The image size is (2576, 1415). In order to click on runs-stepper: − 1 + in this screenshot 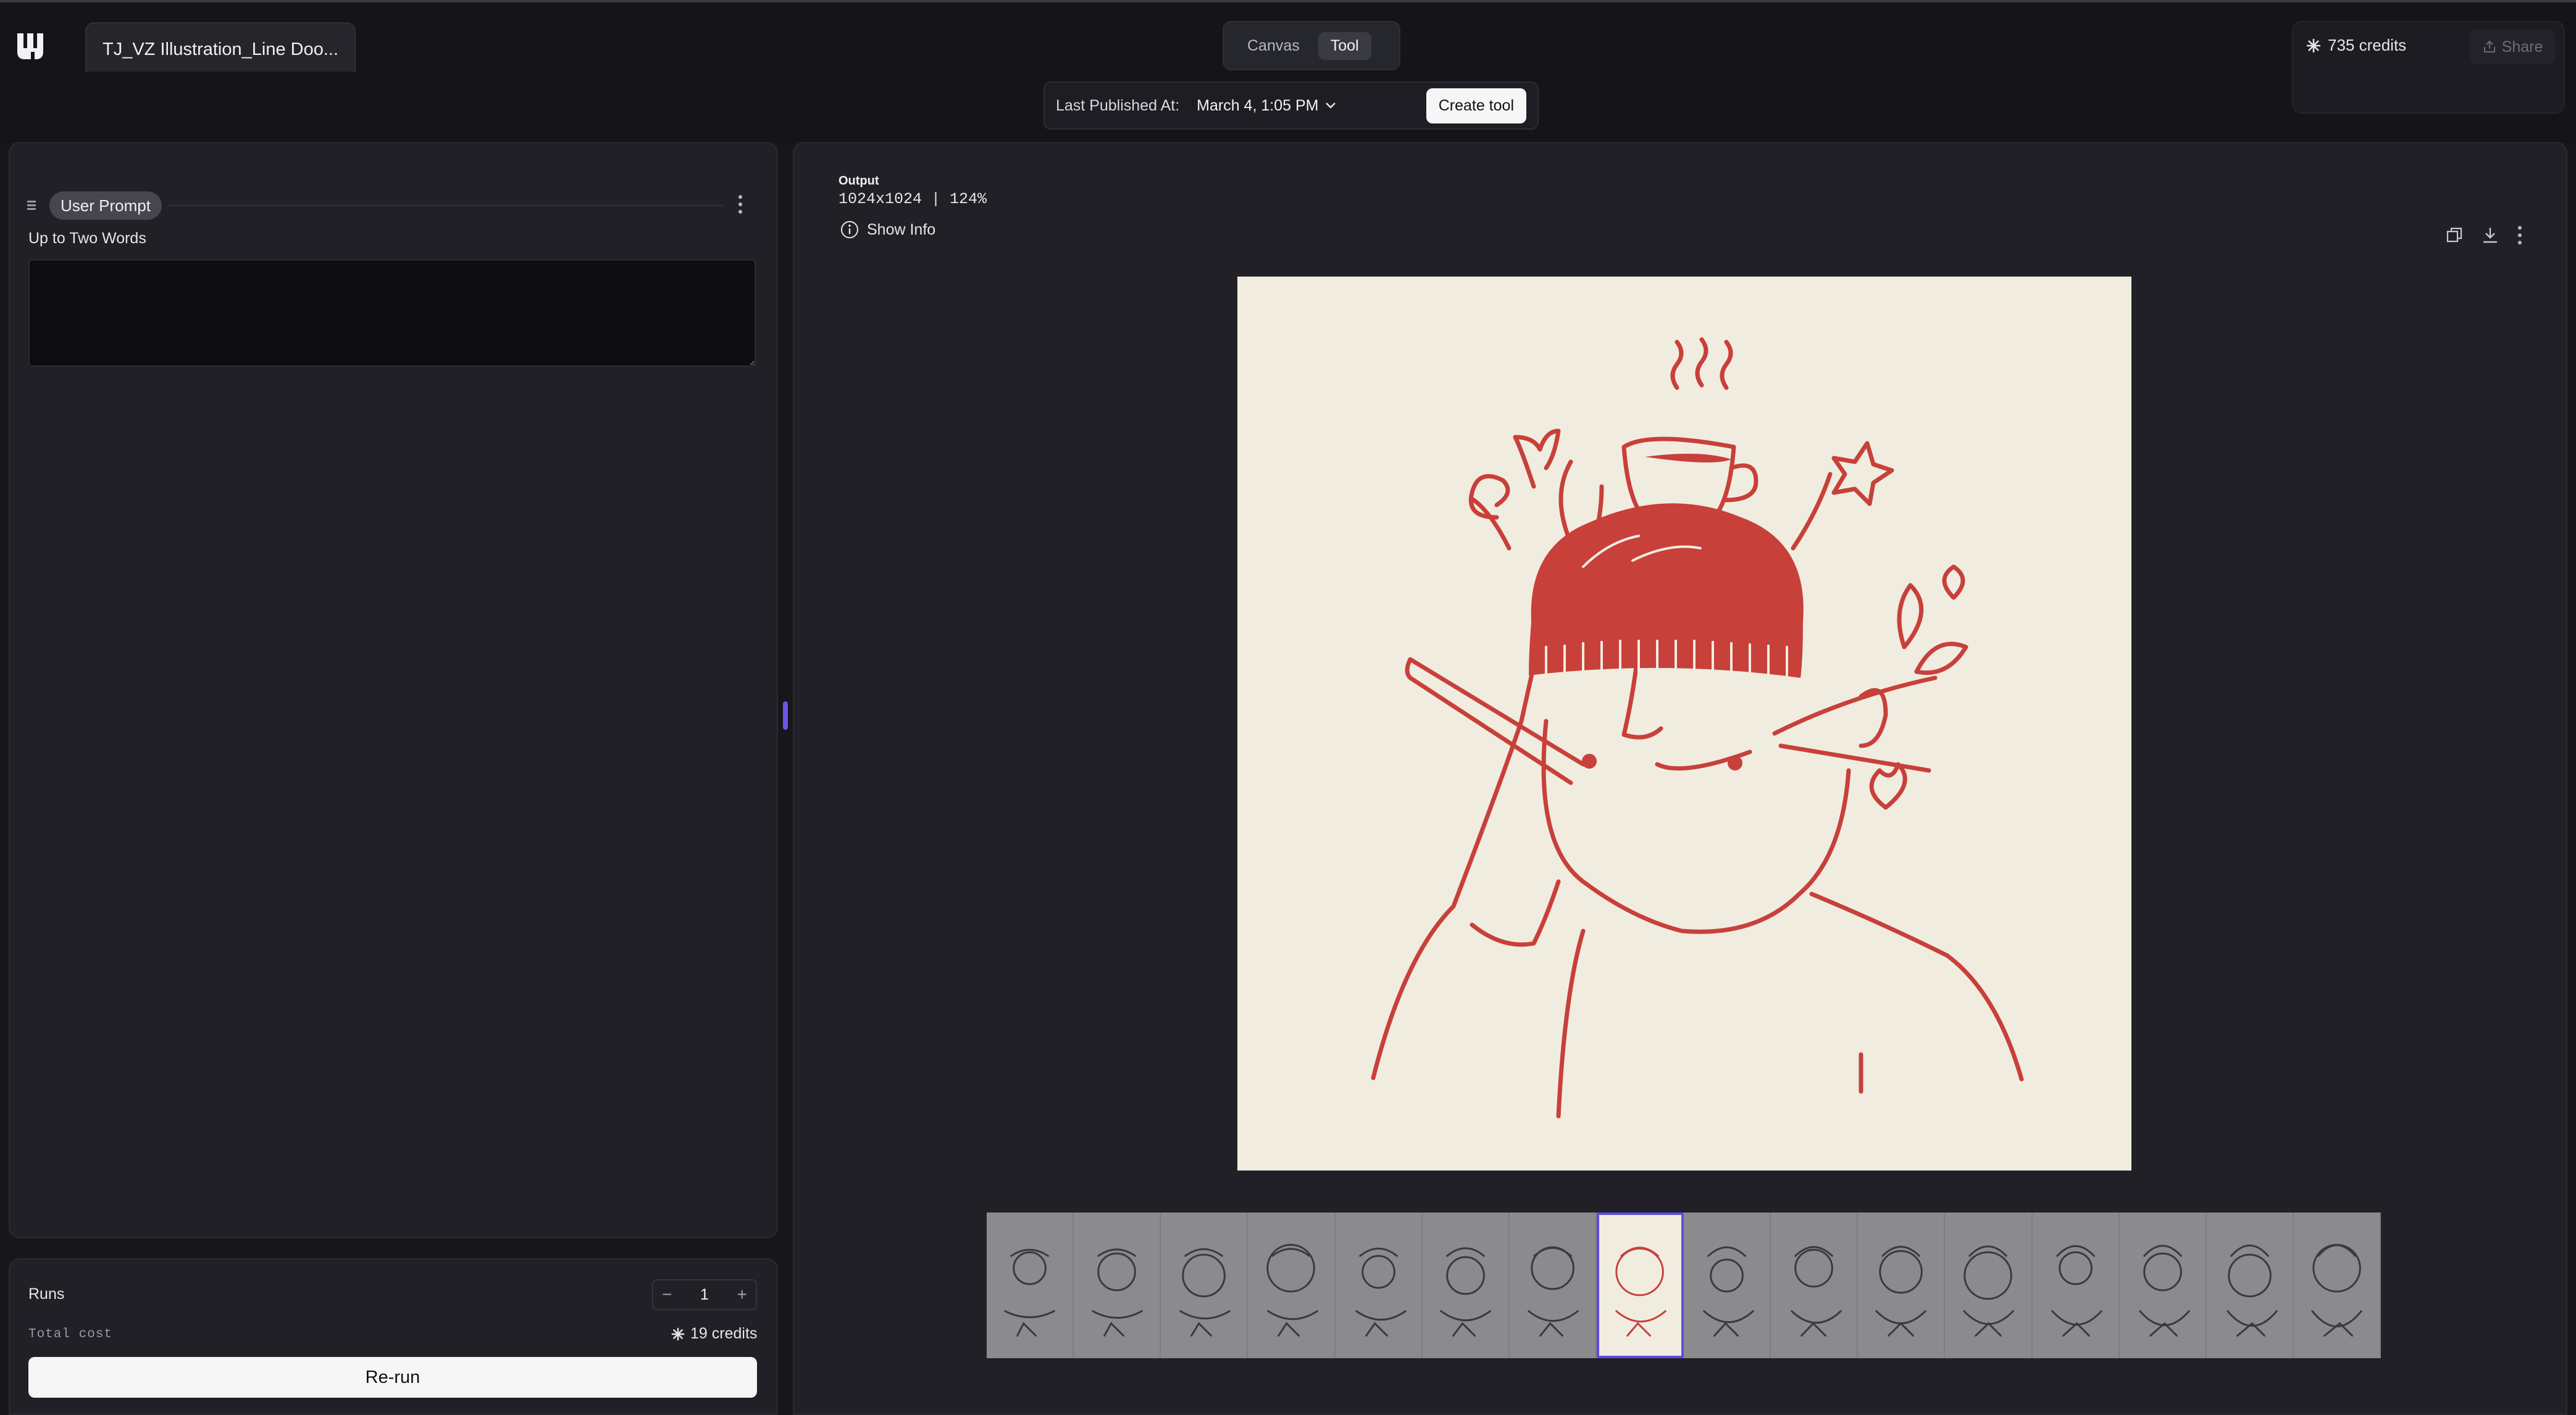, I will do `click(704, 1295)`.